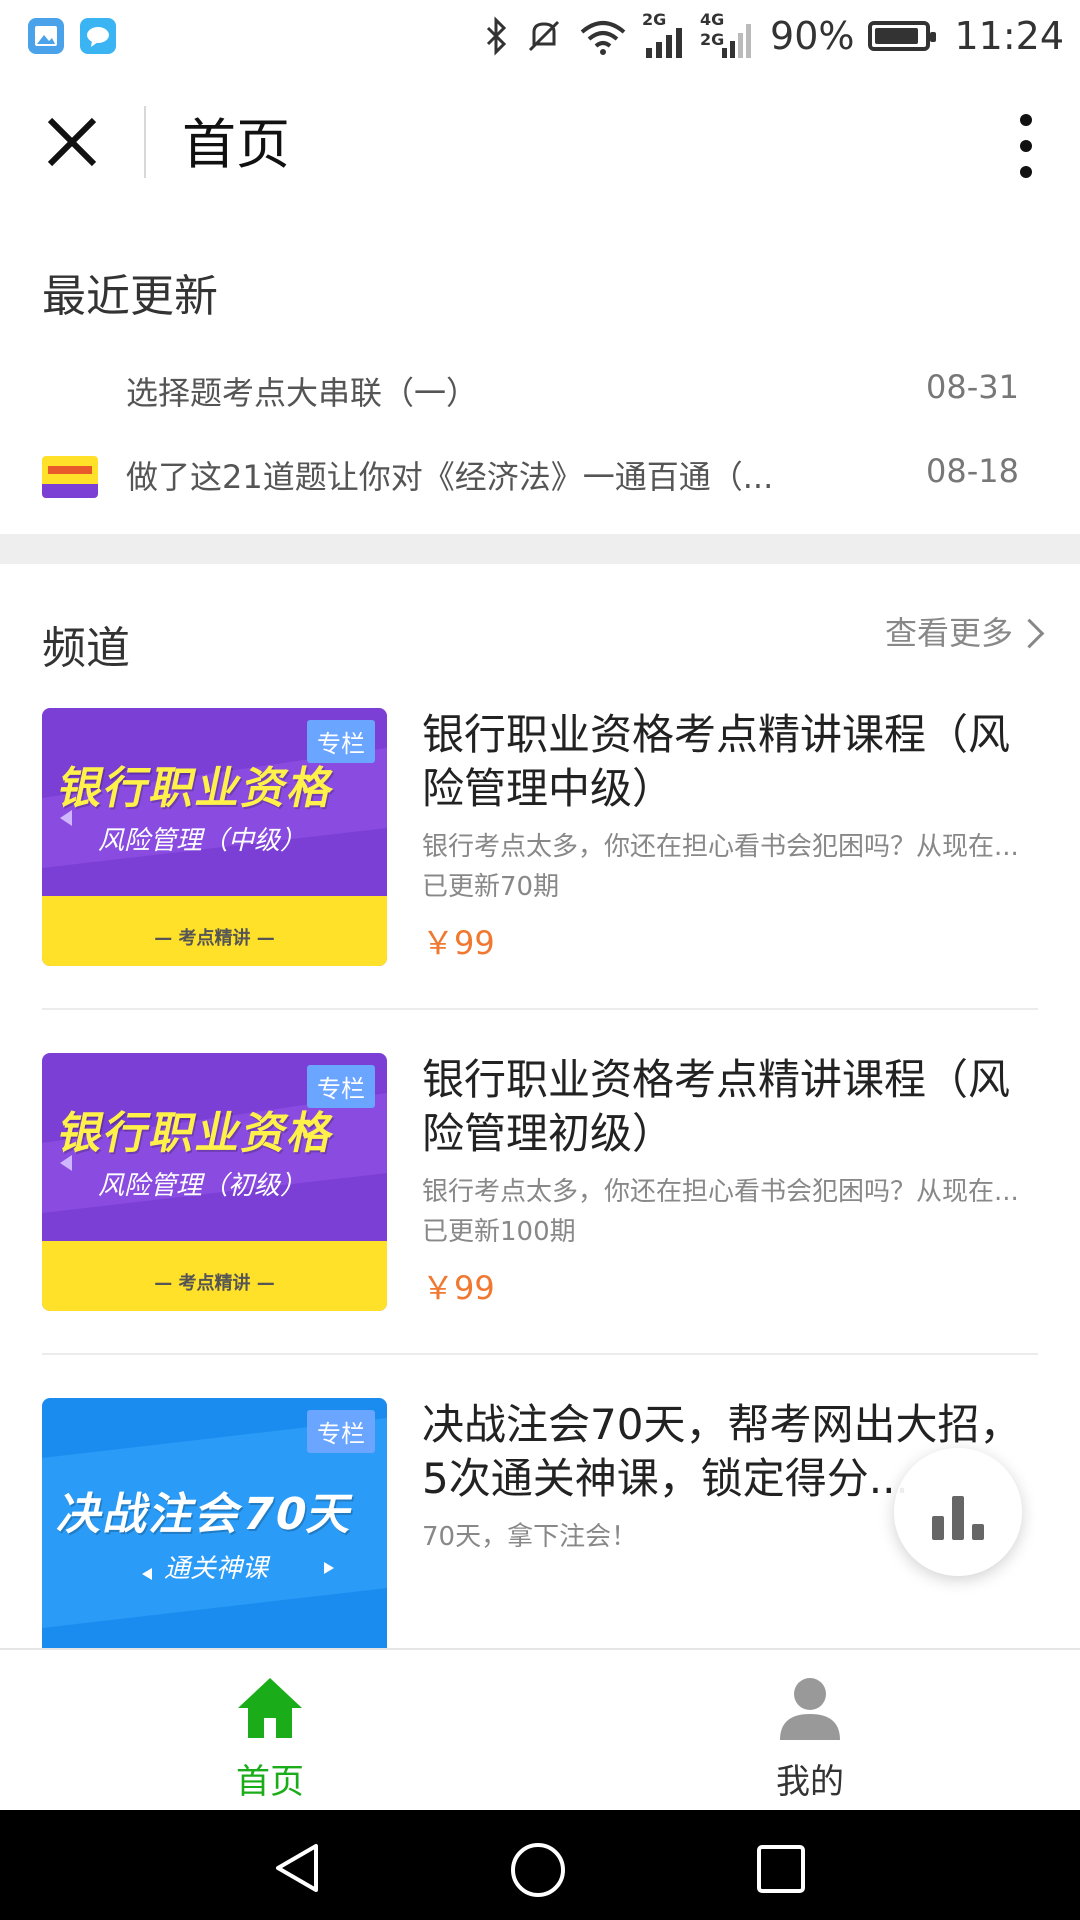 The image size is (1080, 1920). Describe the element at coordinates (98, 36) in the screenshot. I see `message-icon` at that location.